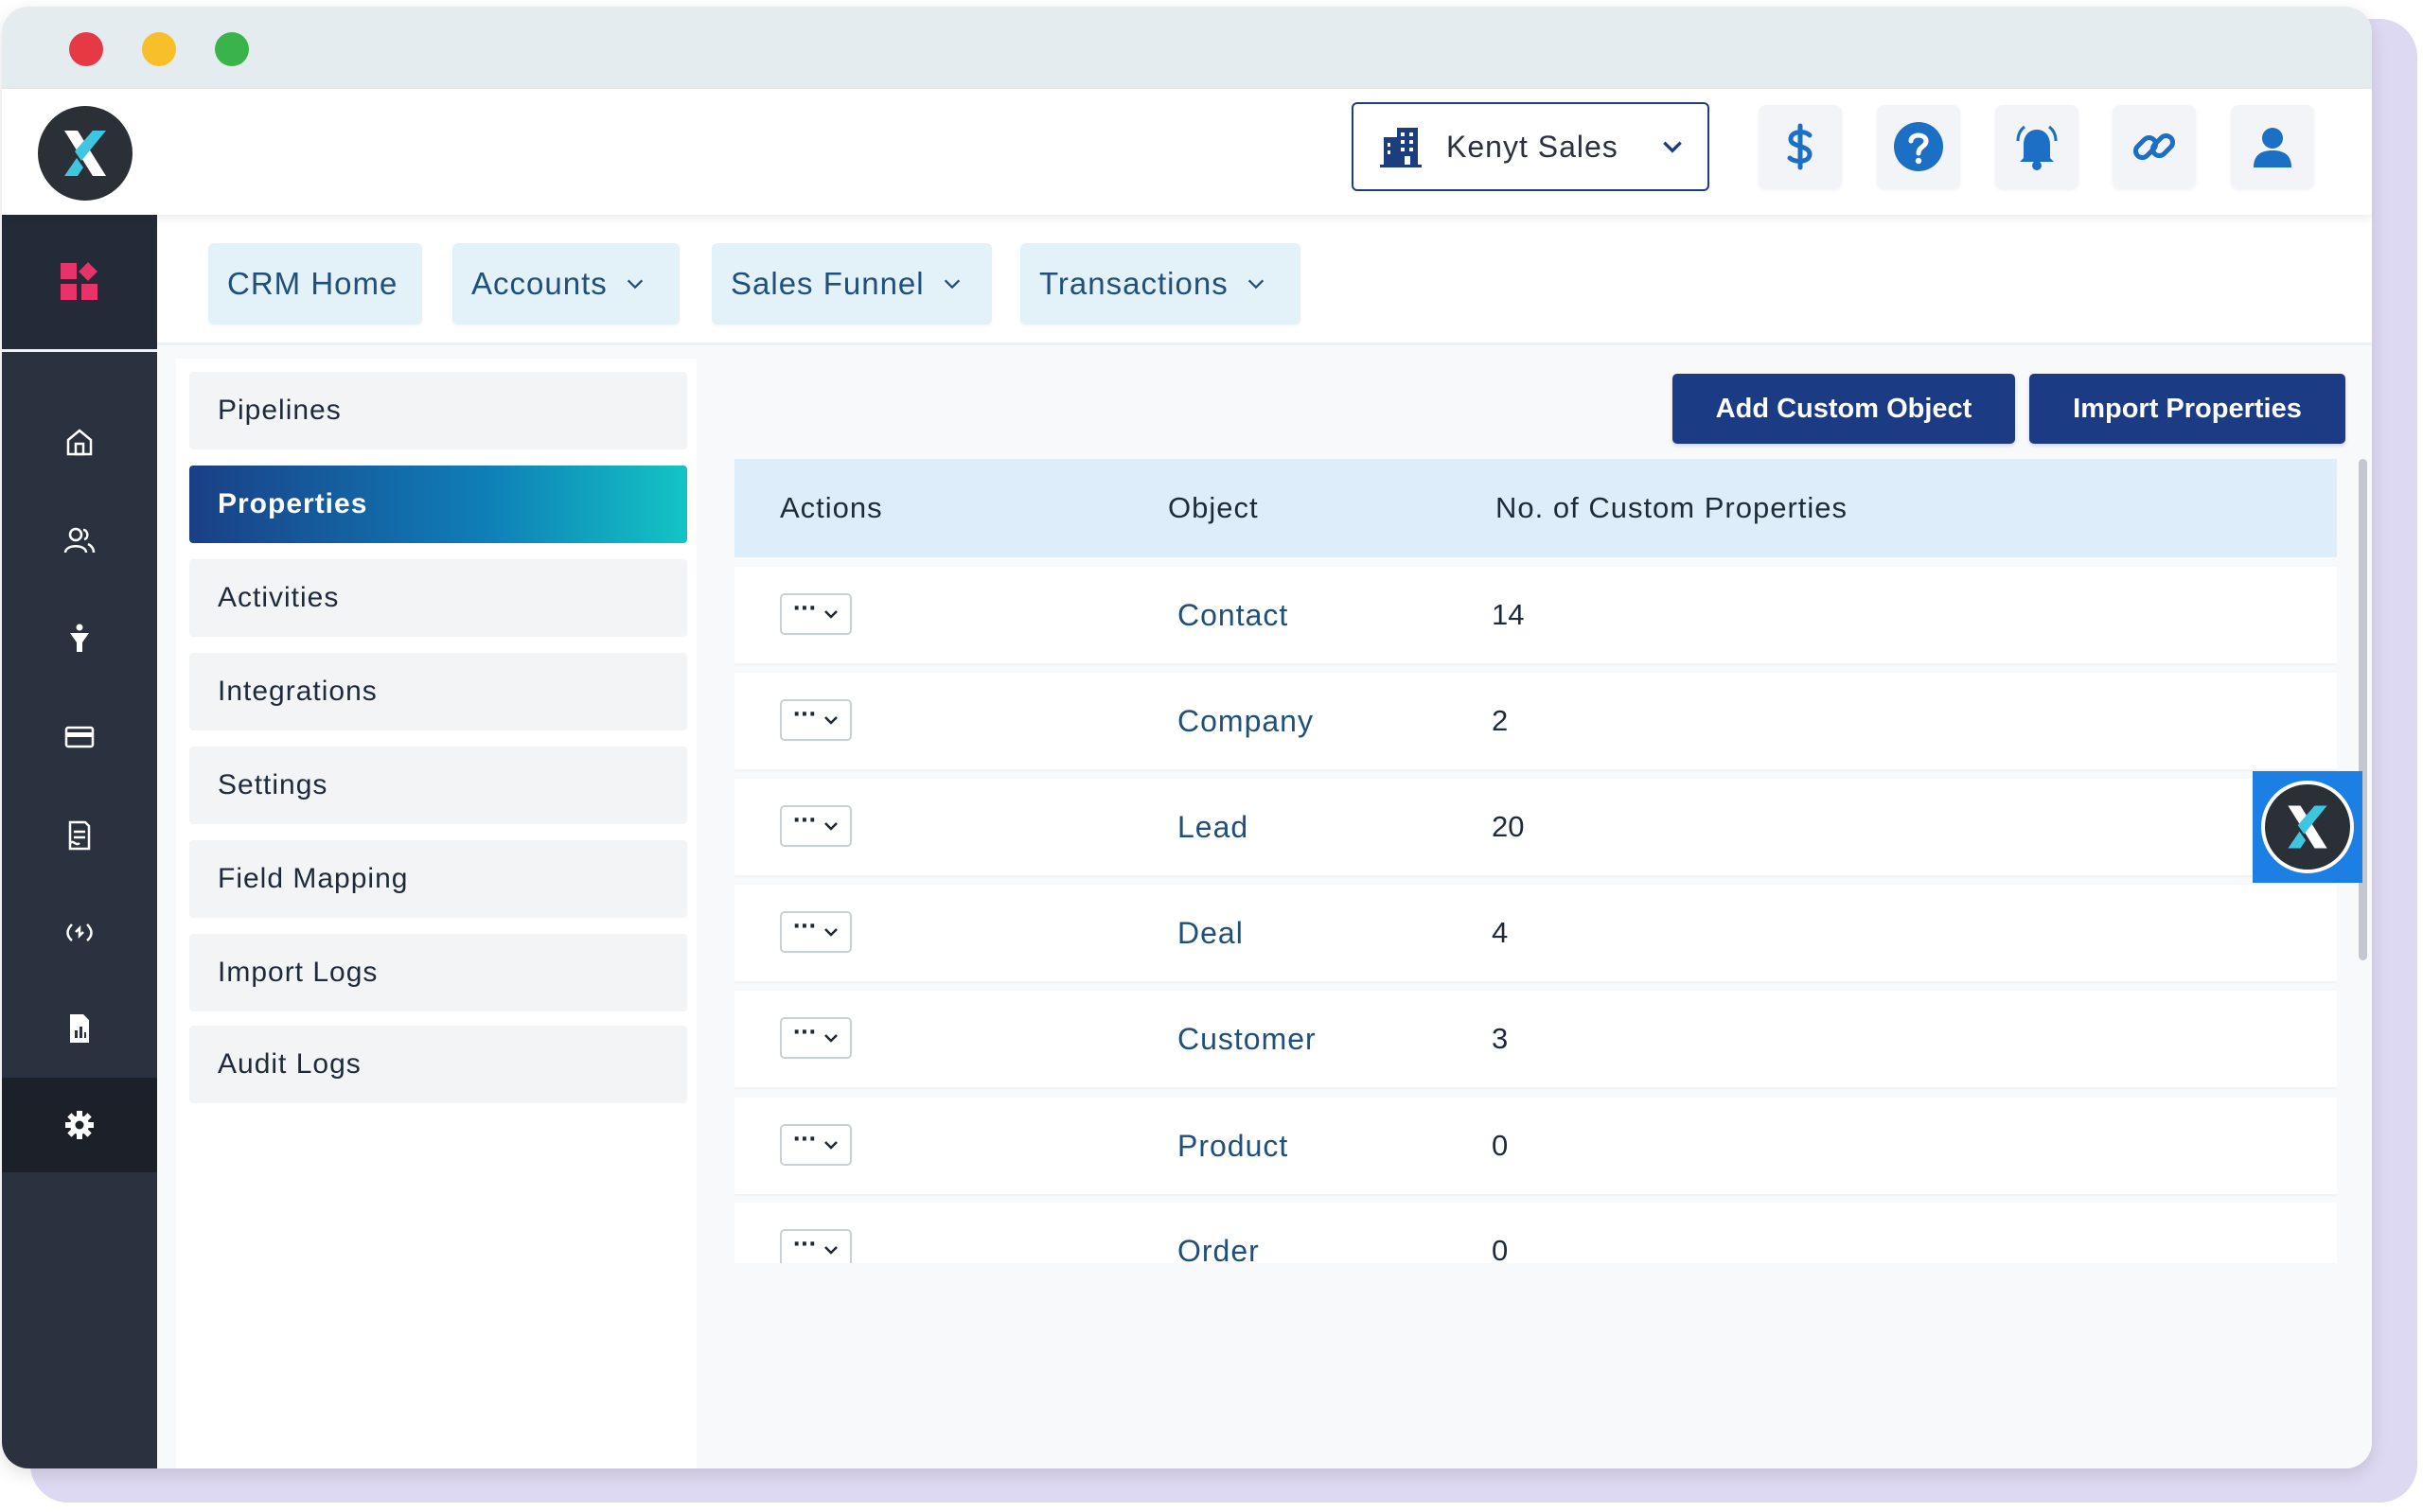 The height and width of the screenshot is (1512, 2423). Describe the element at coordinates (159, 49) in the screenshot. I see `minimize-window-button` at that location.